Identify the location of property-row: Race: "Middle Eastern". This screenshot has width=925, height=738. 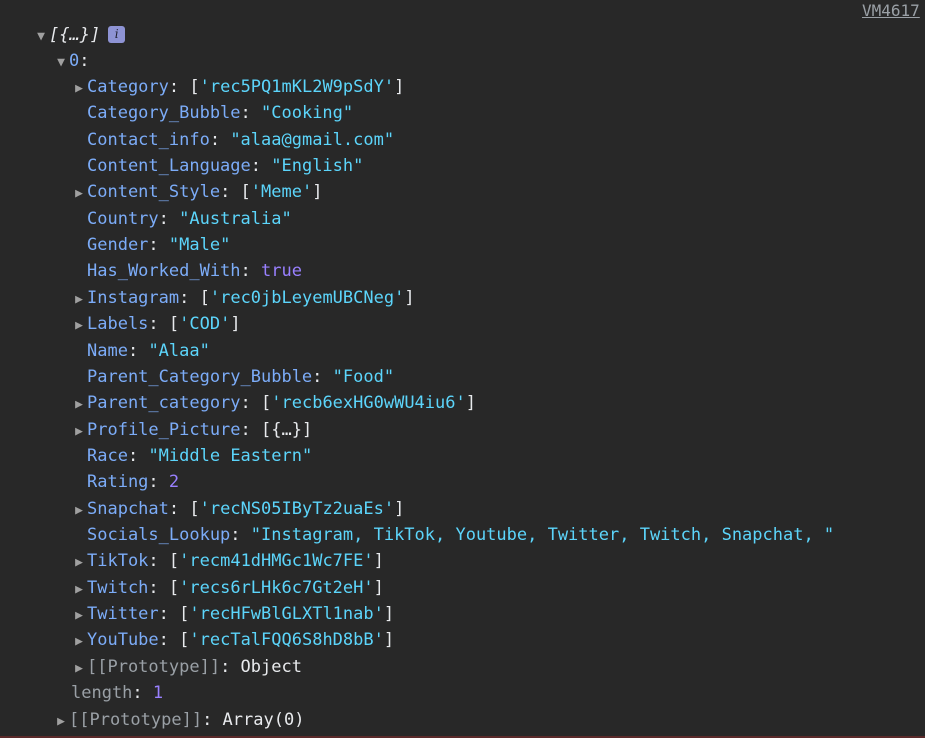
(191, 456).